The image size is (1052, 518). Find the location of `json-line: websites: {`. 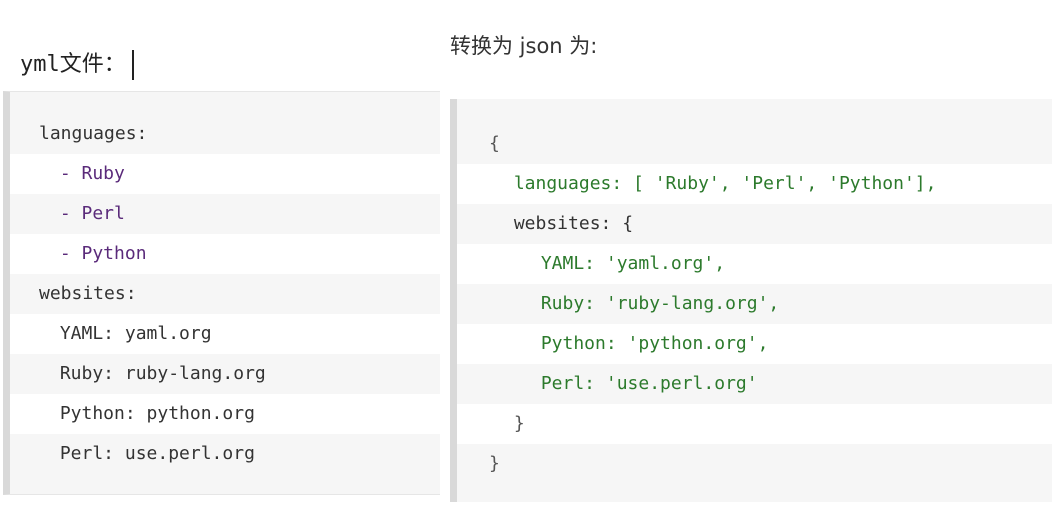

json-line: websites: { is located at coordinates (754, 224).